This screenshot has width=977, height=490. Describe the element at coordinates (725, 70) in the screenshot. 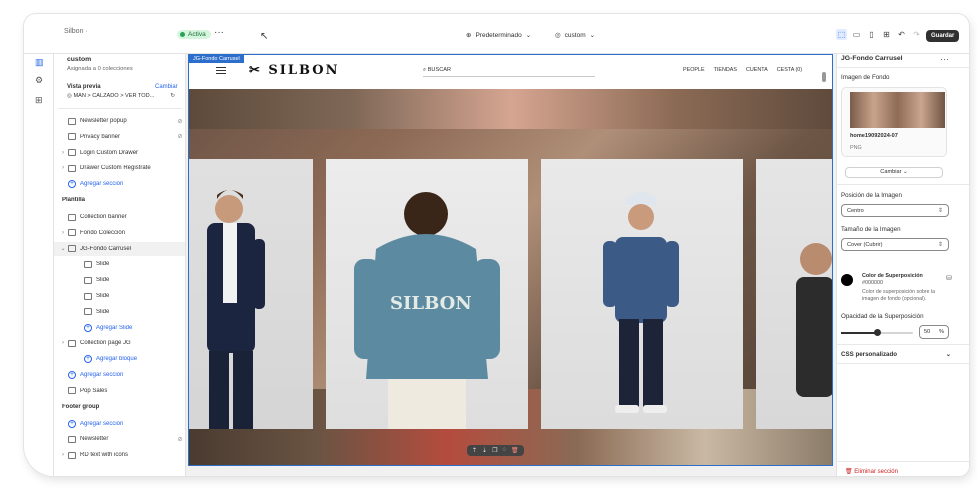

I see `nav-stores: TIENDAS` at that location.